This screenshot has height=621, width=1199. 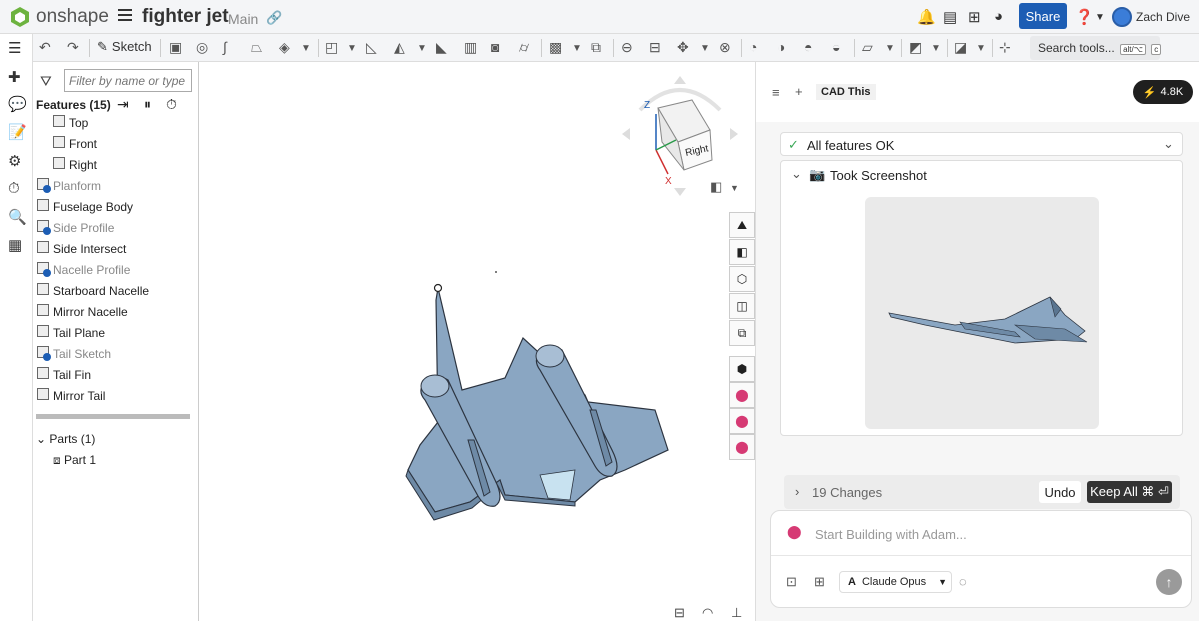 What do you see at coordinates (1060, 492) in the screenshot?
I see `undo-button: Undo` at bounding box center [1060, 492].